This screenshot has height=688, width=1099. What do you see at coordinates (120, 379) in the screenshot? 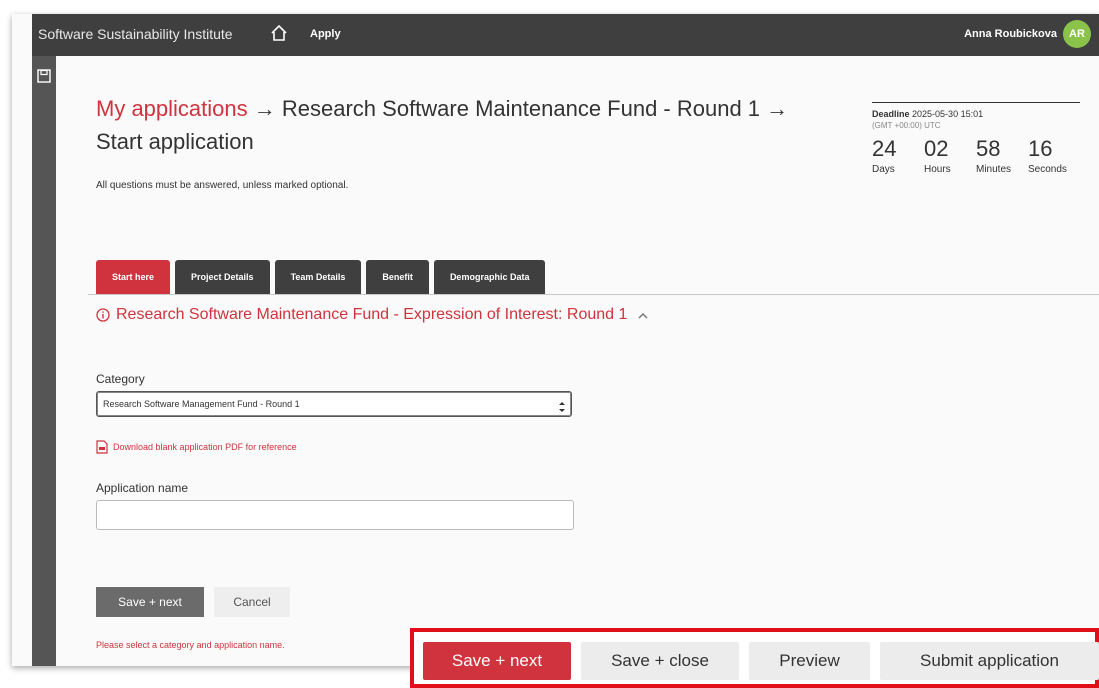
I see `category-label: Category` at bounding box center [120, 379].